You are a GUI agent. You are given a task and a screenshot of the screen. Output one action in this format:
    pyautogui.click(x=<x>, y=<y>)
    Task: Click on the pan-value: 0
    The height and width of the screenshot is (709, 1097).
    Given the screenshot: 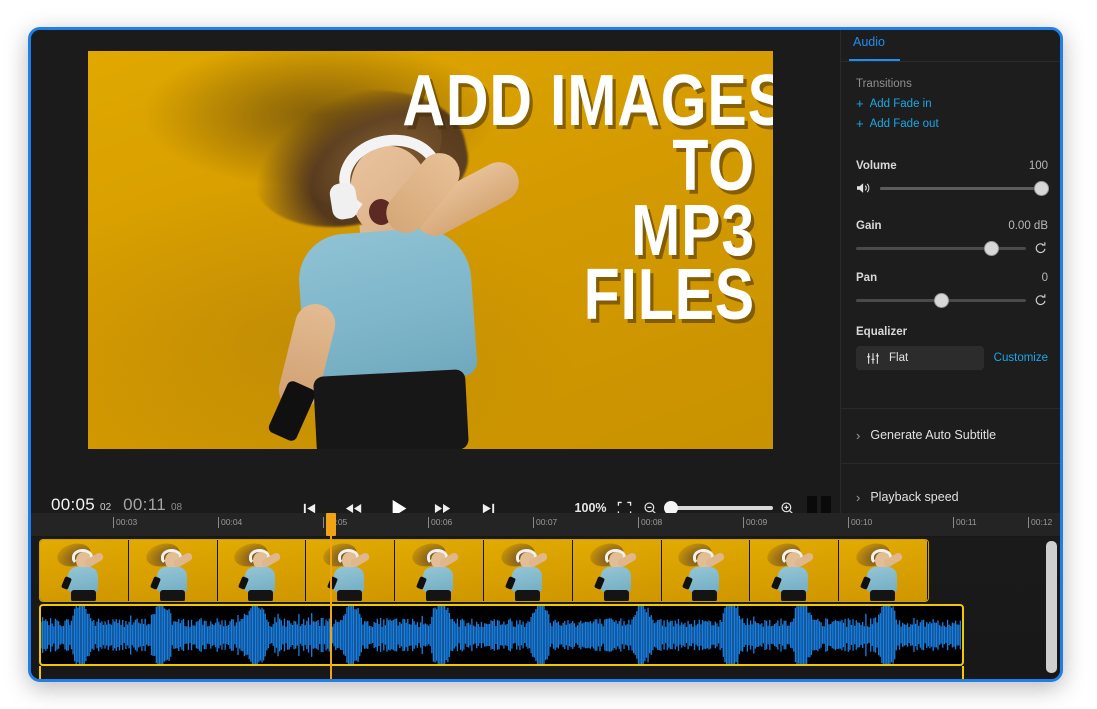 What is the action you would take?
    pyautogui.click(x=1044, y=278)
    